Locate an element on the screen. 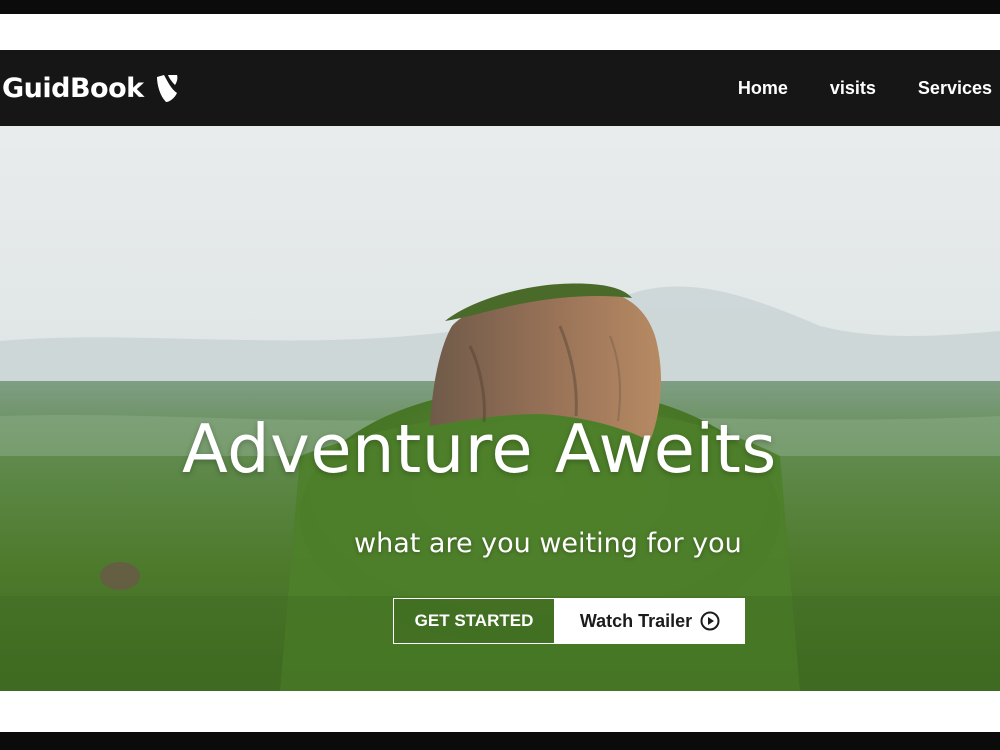 The image size is (1000, 750). nav-item-visits: visits is located at coordinates (853, 88).